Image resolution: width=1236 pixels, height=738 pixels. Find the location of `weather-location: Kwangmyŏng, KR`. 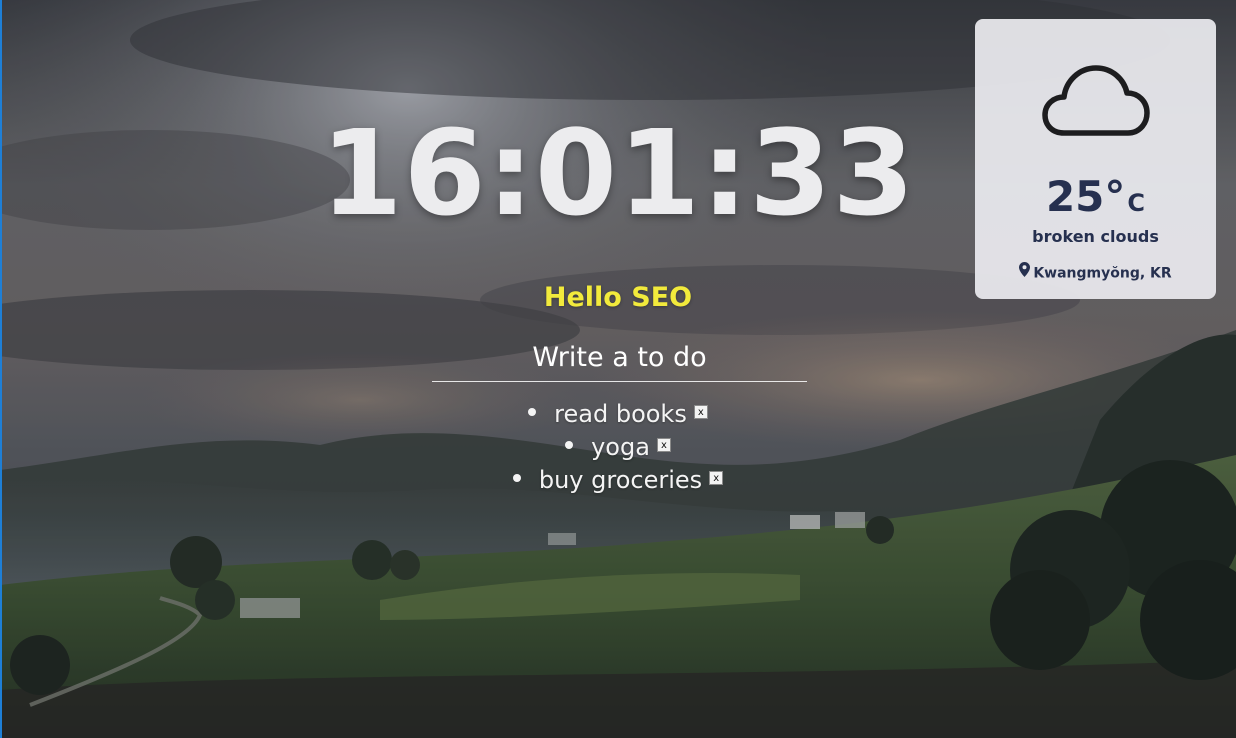

weather-location: Kwangmyŏng, KR is located at coordinates (1095, 272).